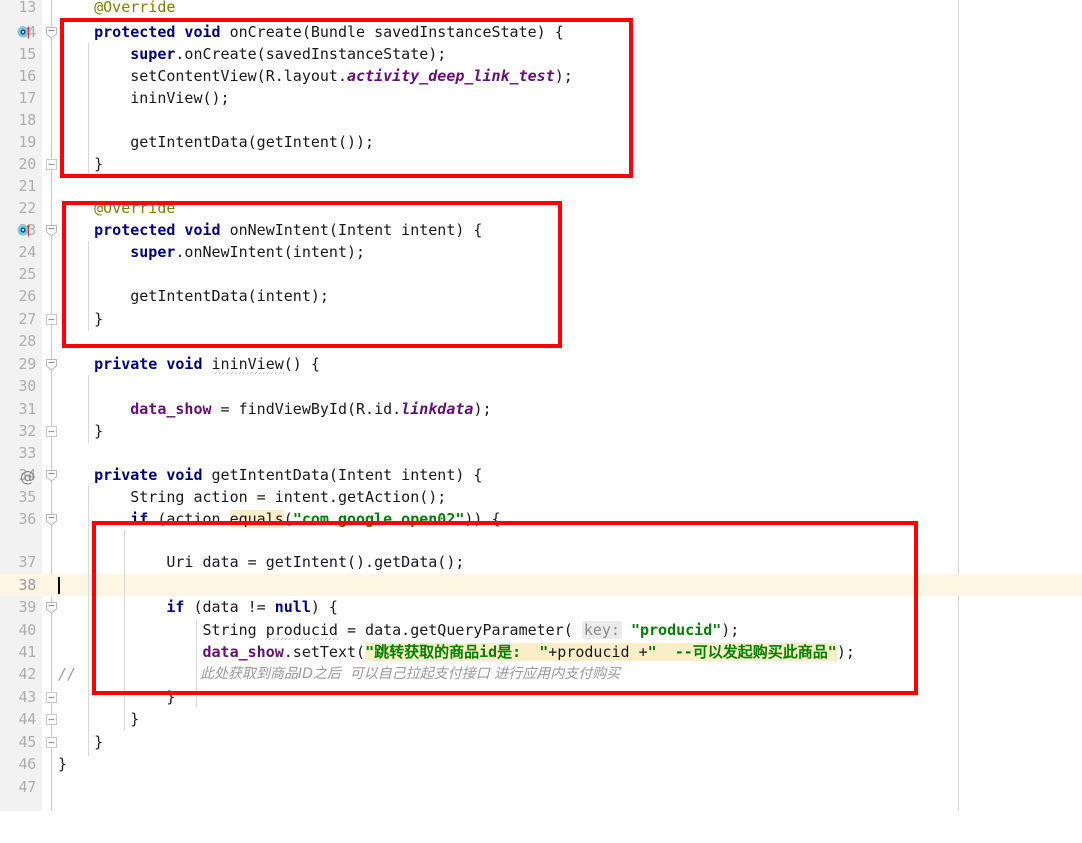  Describe the element at coordinates (27, 652) in the screenshot. I see `line-number: 41` at that location.